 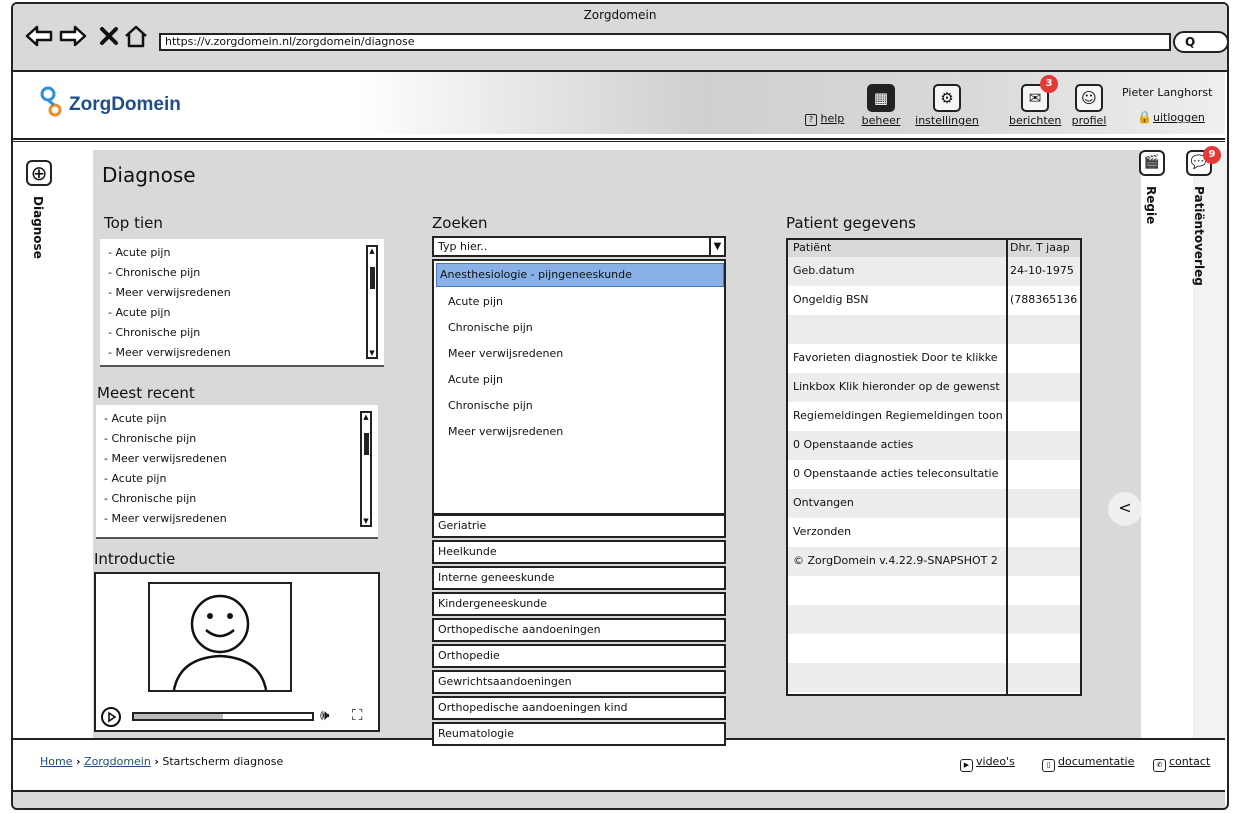 What do you see at coordinates (947, 105) in the screenshot?
I see `instellingen-button: ⚙ instellingen` at bounding box center [947, 105].